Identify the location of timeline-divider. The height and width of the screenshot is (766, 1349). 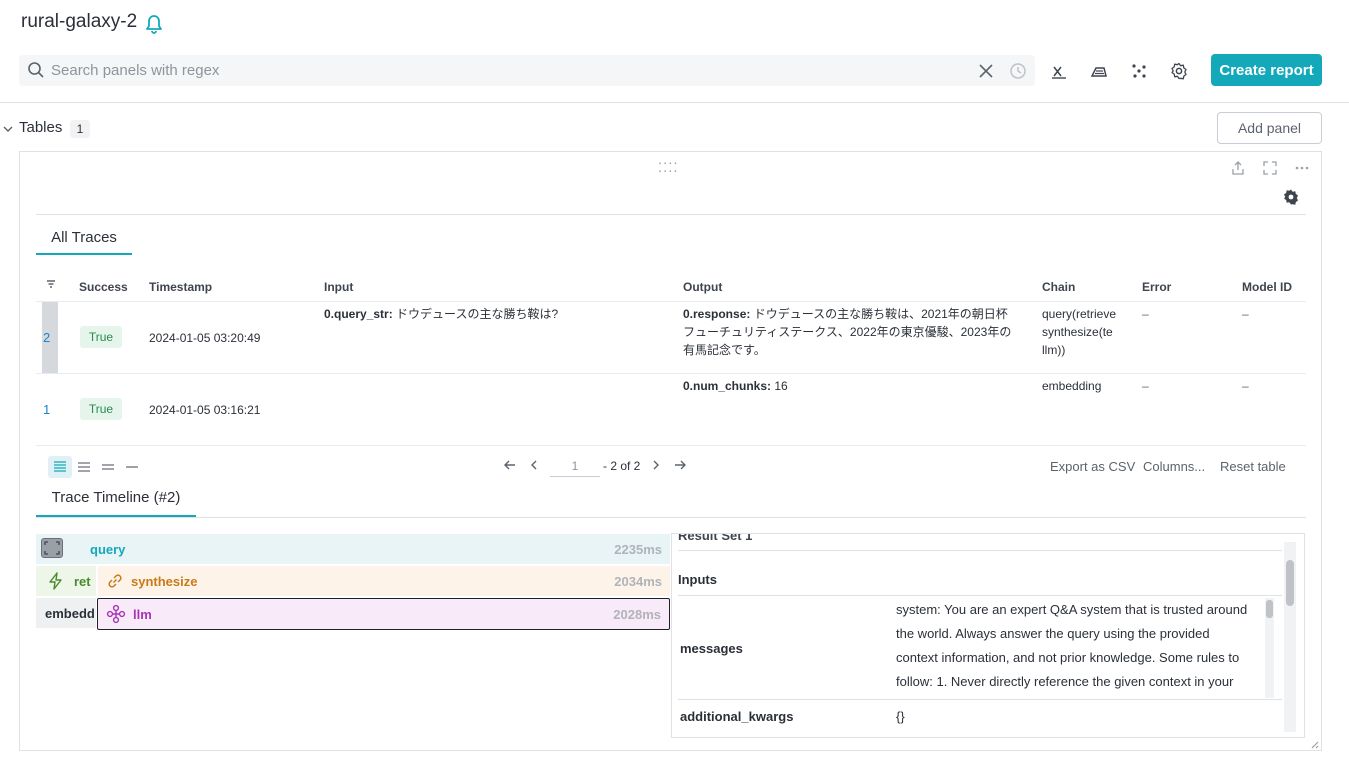
(671, 517).